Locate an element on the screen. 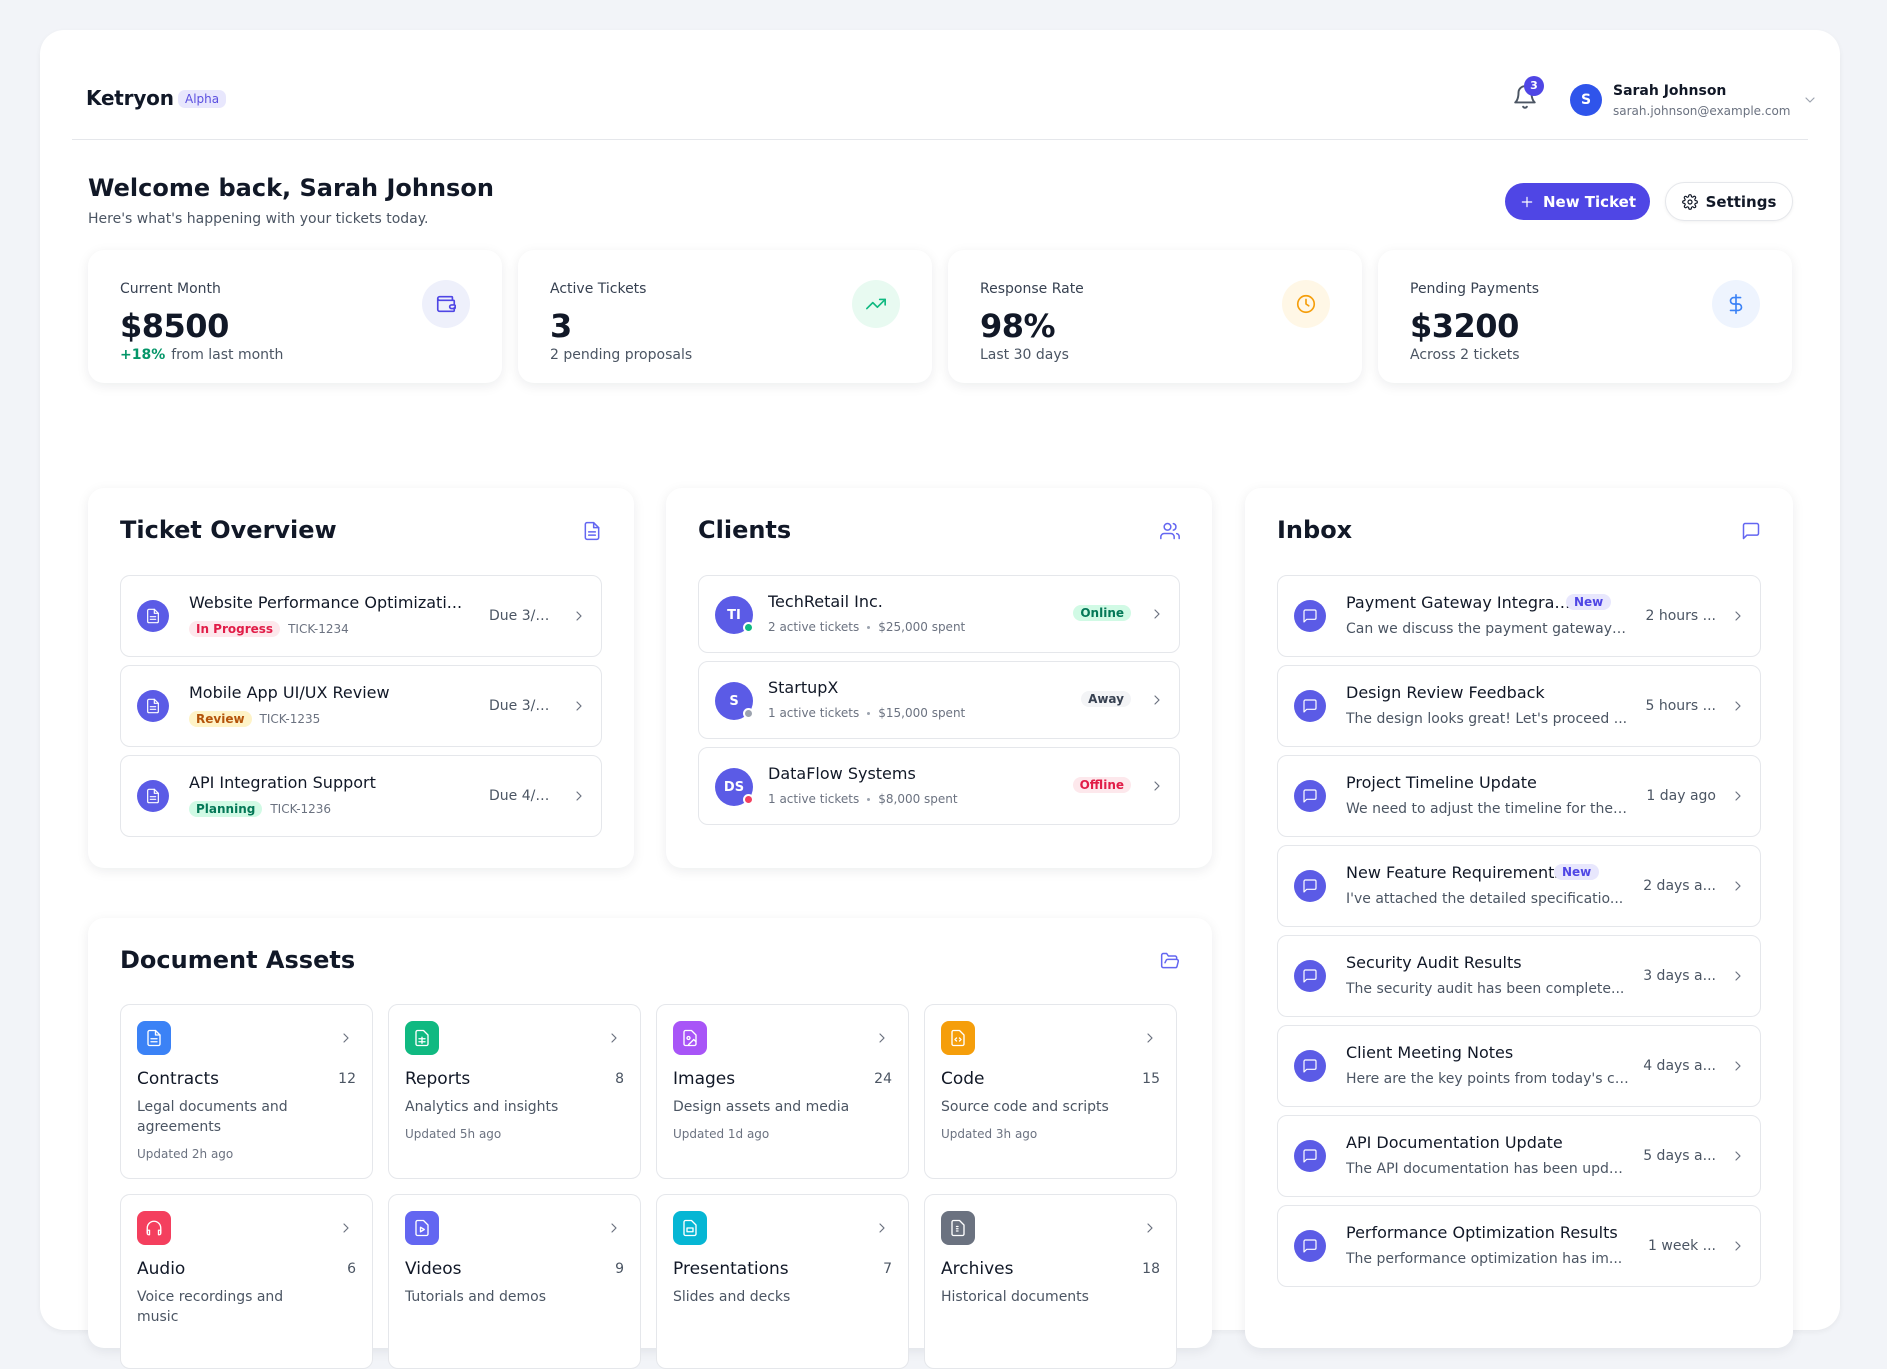 This screenshot has height=1369, width=1887. message-title: Client Meeting Notes is located at coordinates (1430, 1052).